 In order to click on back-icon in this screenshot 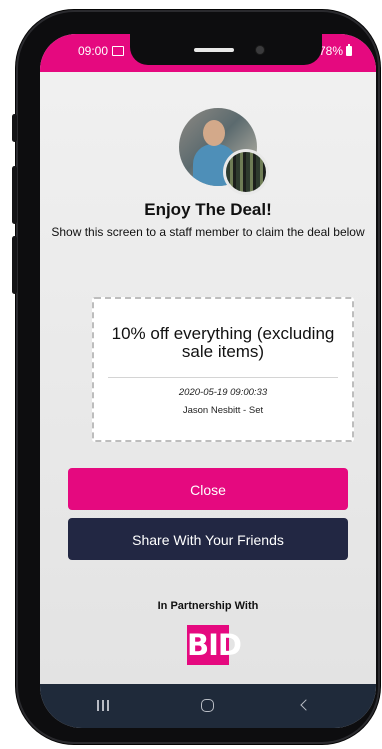, I will do `click(308, 706)`.